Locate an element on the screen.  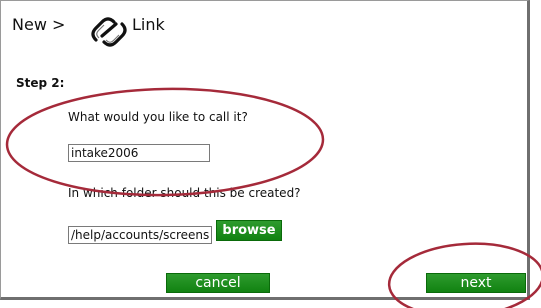
page-title: Link is located at coordinates (148, 24).